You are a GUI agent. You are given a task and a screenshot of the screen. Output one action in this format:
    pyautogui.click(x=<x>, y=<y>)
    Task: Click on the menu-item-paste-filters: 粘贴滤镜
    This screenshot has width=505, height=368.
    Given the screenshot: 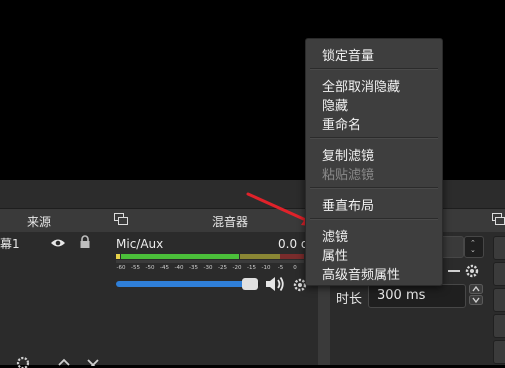 What is the action you would take?
    pyautogui.click(x=348, y=175)
    